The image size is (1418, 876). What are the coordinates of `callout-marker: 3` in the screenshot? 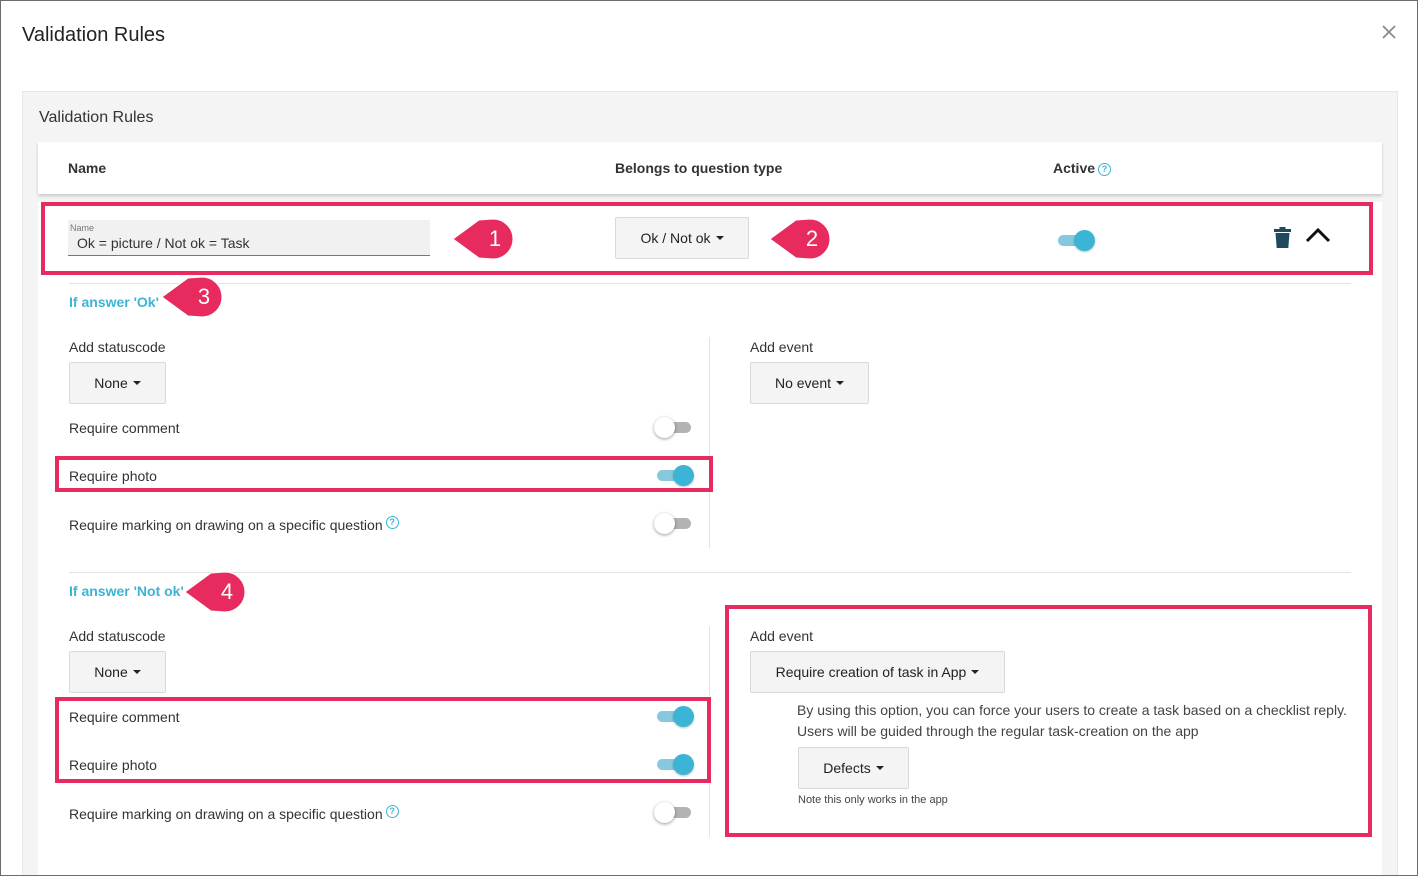 It's located at (191, 297).